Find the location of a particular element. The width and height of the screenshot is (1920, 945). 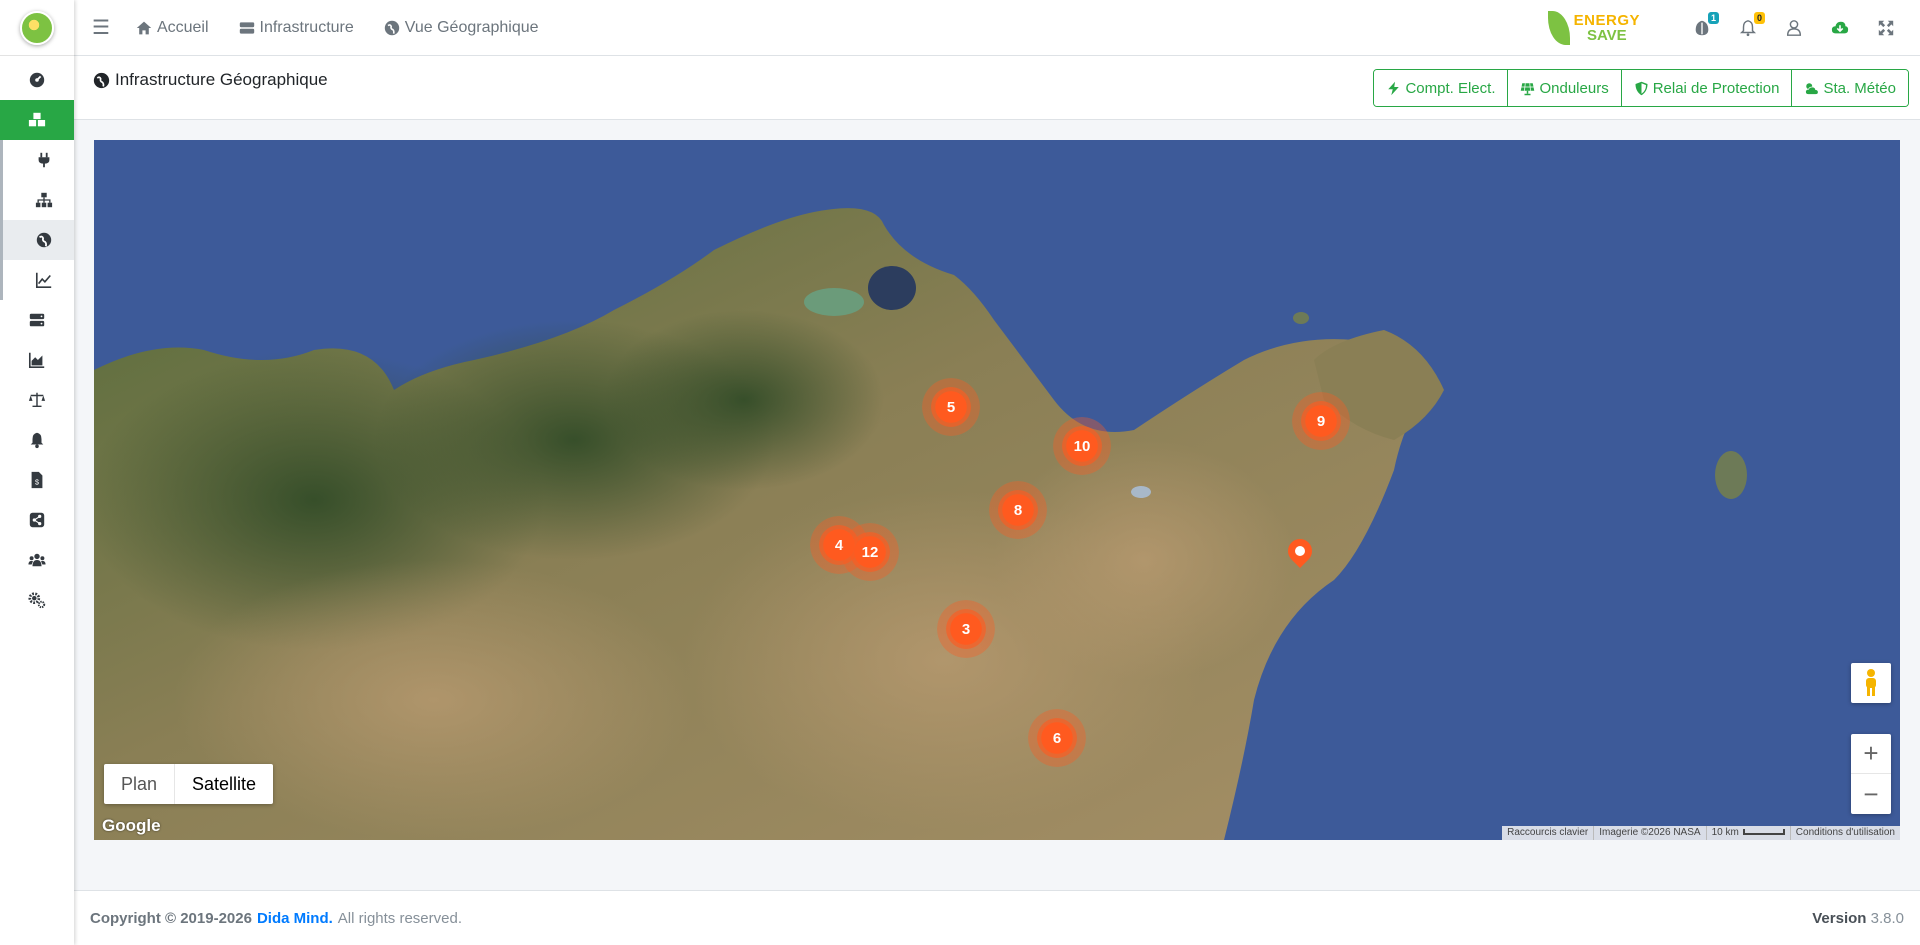

sidebar-item-invoices: $ is located at coordinates (37, 480).